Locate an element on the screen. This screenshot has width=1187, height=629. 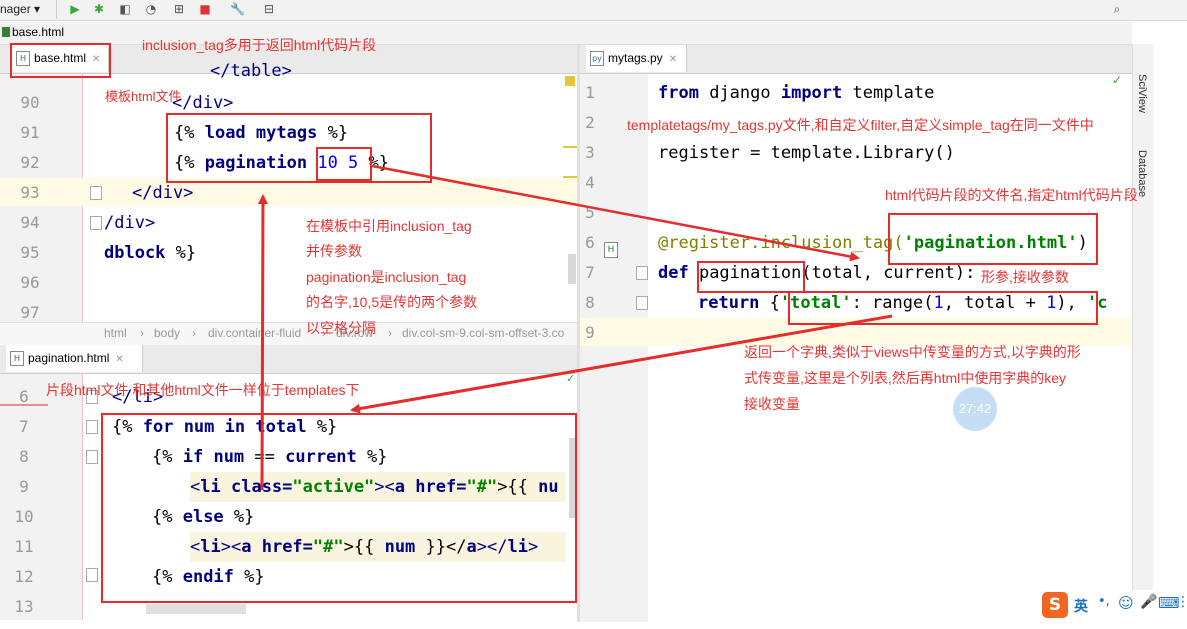
annotation-note: html代码片段的文件名,指定html代码片段 is located at coordinates (1011, 195).